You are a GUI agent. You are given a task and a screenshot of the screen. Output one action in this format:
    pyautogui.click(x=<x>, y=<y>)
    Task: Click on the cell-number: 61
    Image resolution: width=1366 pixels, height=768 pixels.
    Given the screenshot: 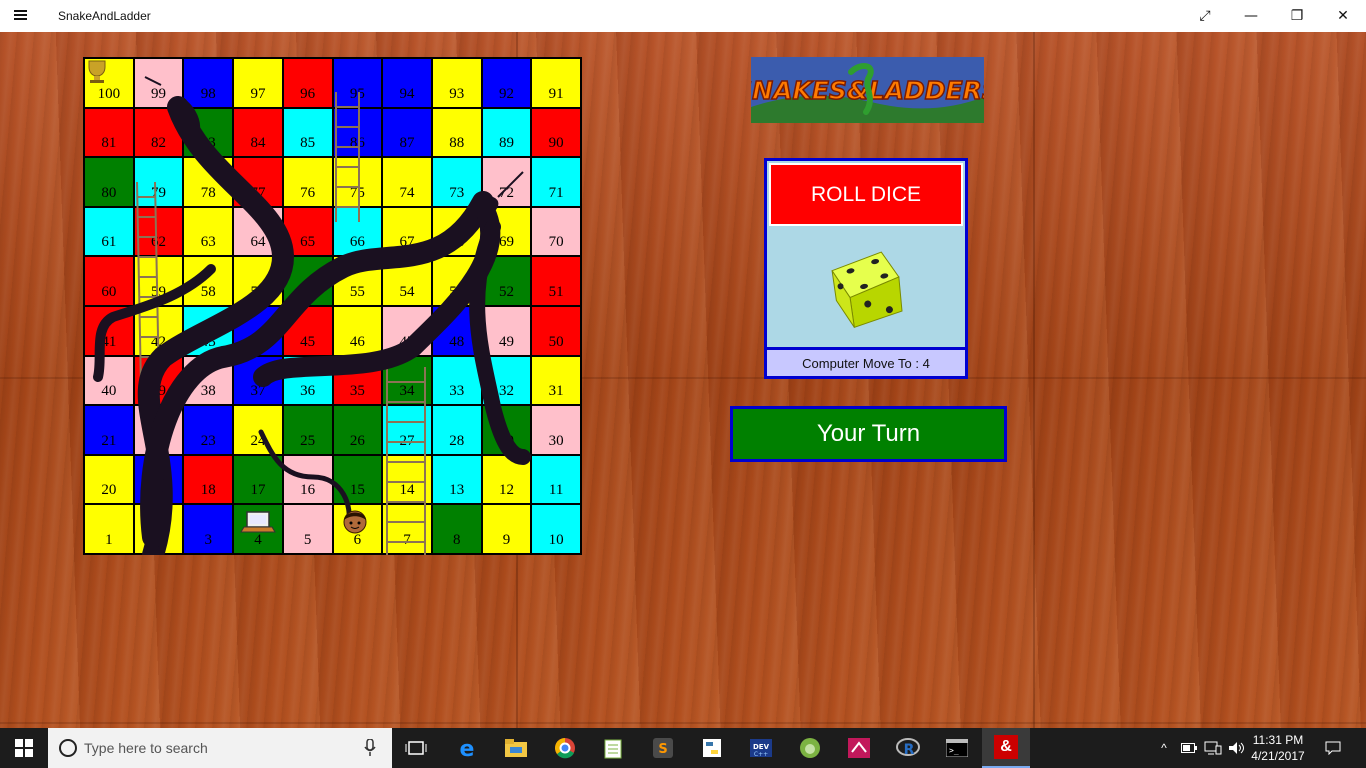 What is the action you would take?
    pyautogui.click(x=109, y=242)
    